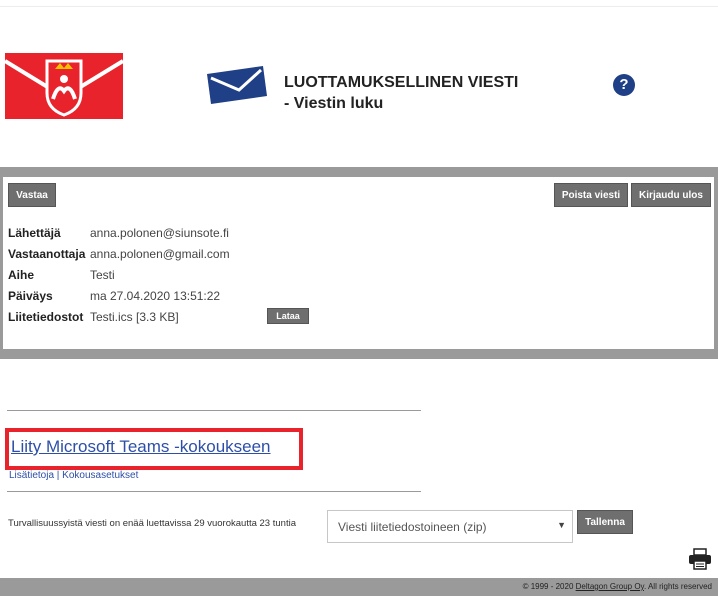 This screenshot has height=596, width=718. What do you see at coordinates (671, 195) in the screenshot?
I see `logout-button: Kirjaudu ulos` at bounding box center [671, 195].